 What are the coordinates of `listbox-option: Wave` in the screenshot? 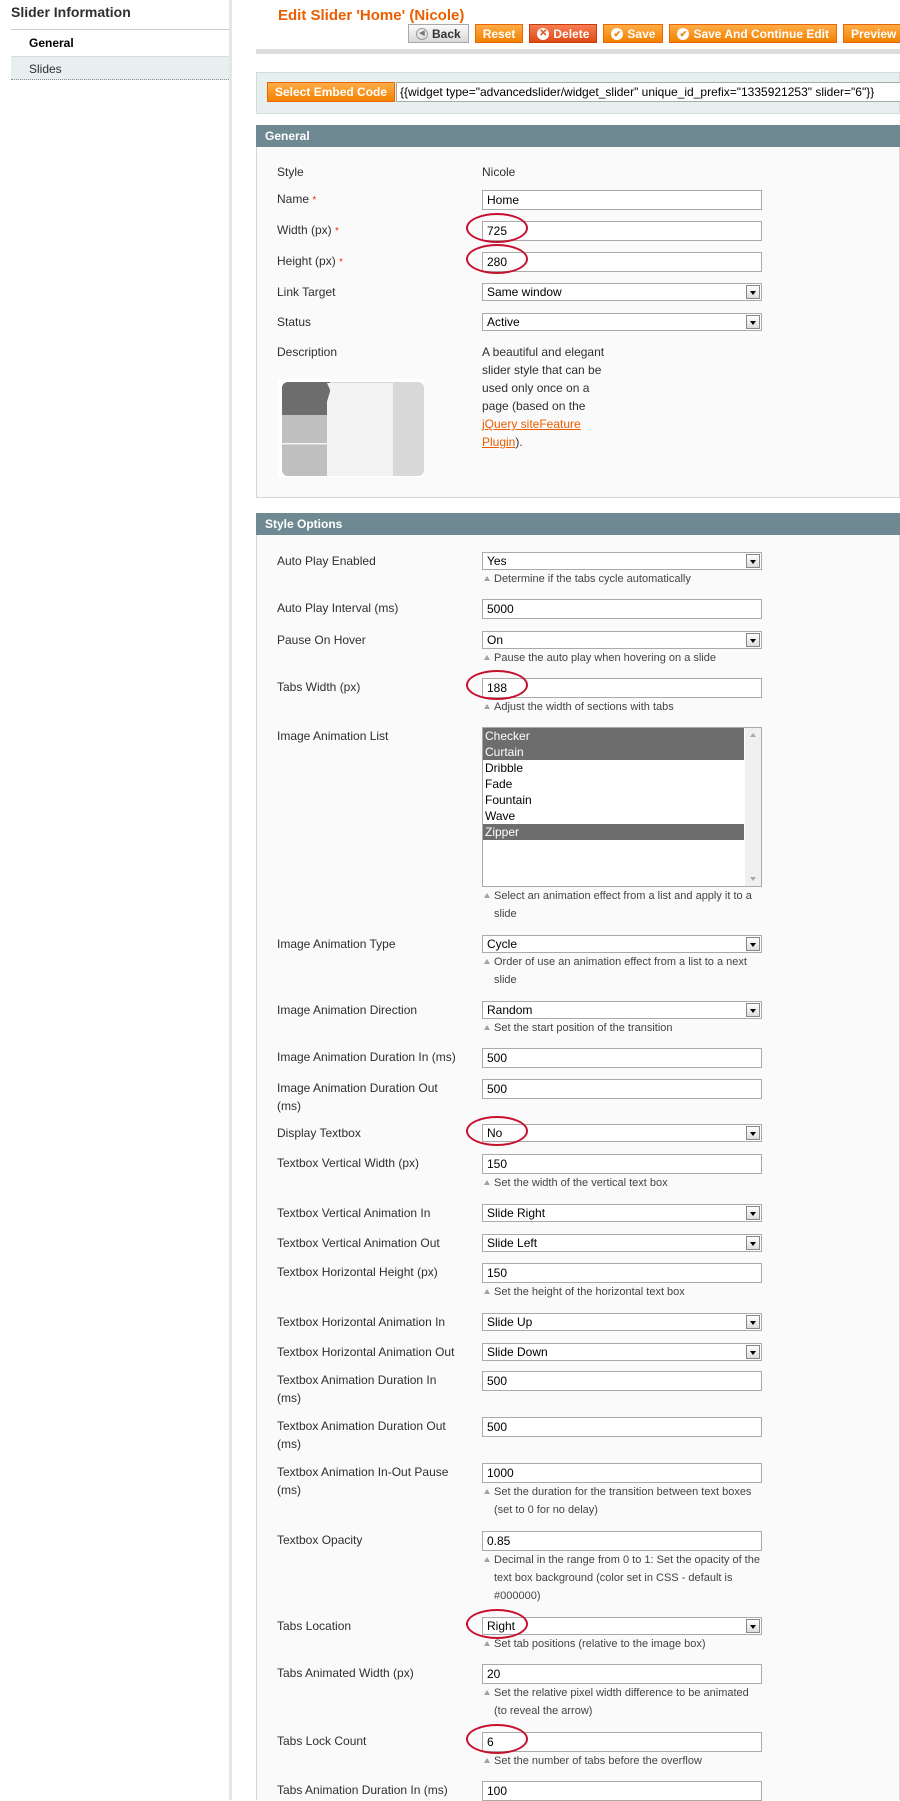 It's located at (613, 816).